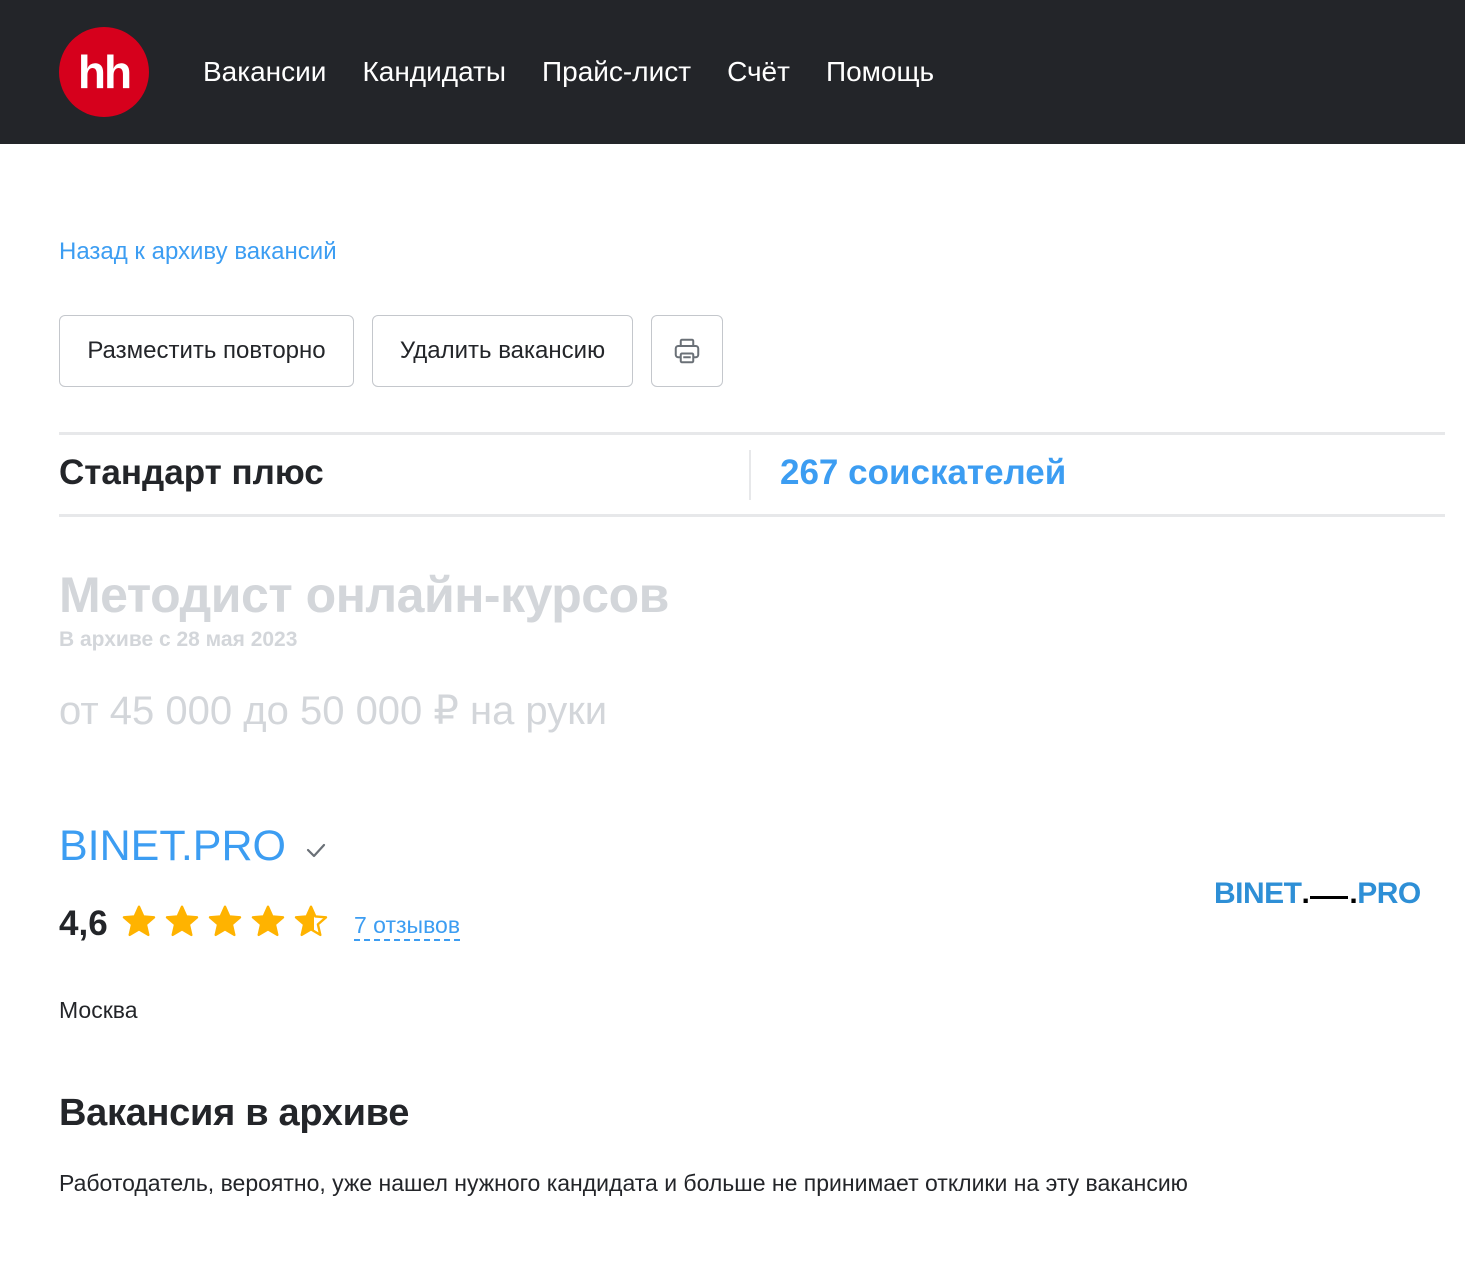 This screenshot has height=1269, width=1465. Describe the element at coordinates (923, 473) in the screenshot. I see `applicants-link: 267 соискателей` at that location.